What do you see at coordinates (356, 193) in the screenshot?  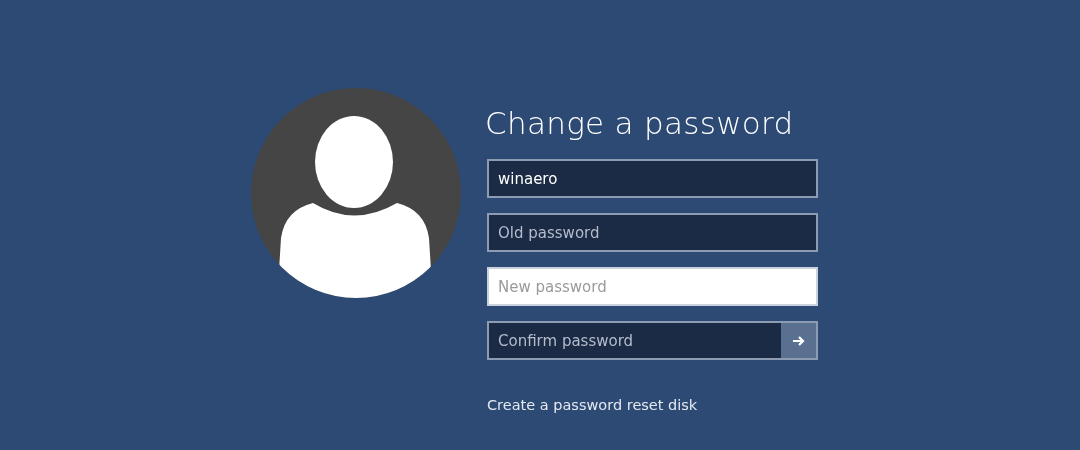 I see `user-avatar-icon` at bounding box center [356, 193].